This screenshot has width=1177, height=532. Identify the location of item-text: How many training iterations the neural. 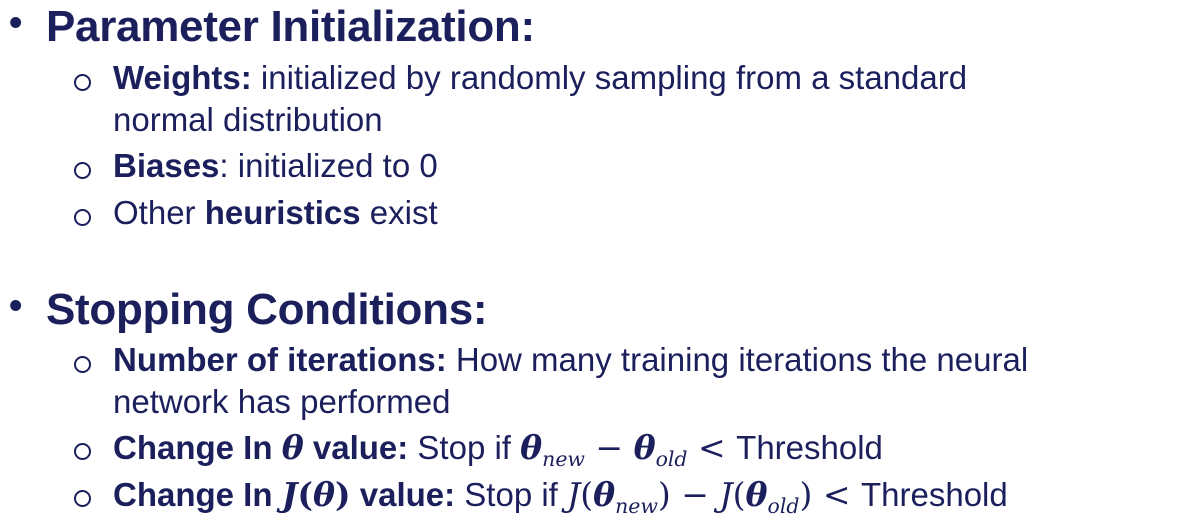
(737, 359).